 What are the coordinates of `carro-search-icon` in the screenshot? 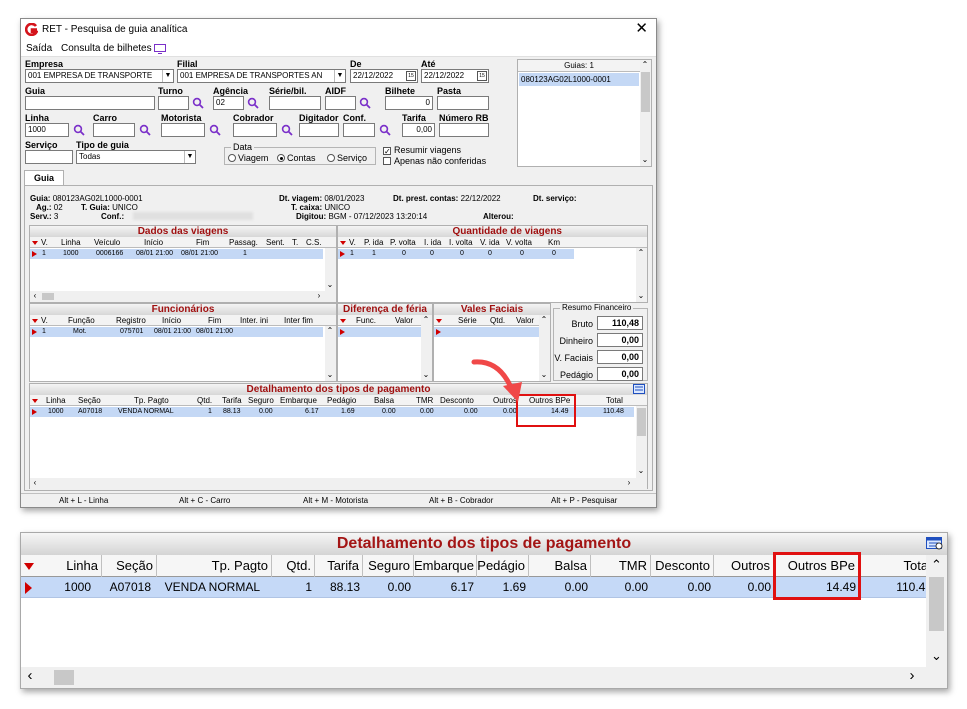 It's located at (145, 130).